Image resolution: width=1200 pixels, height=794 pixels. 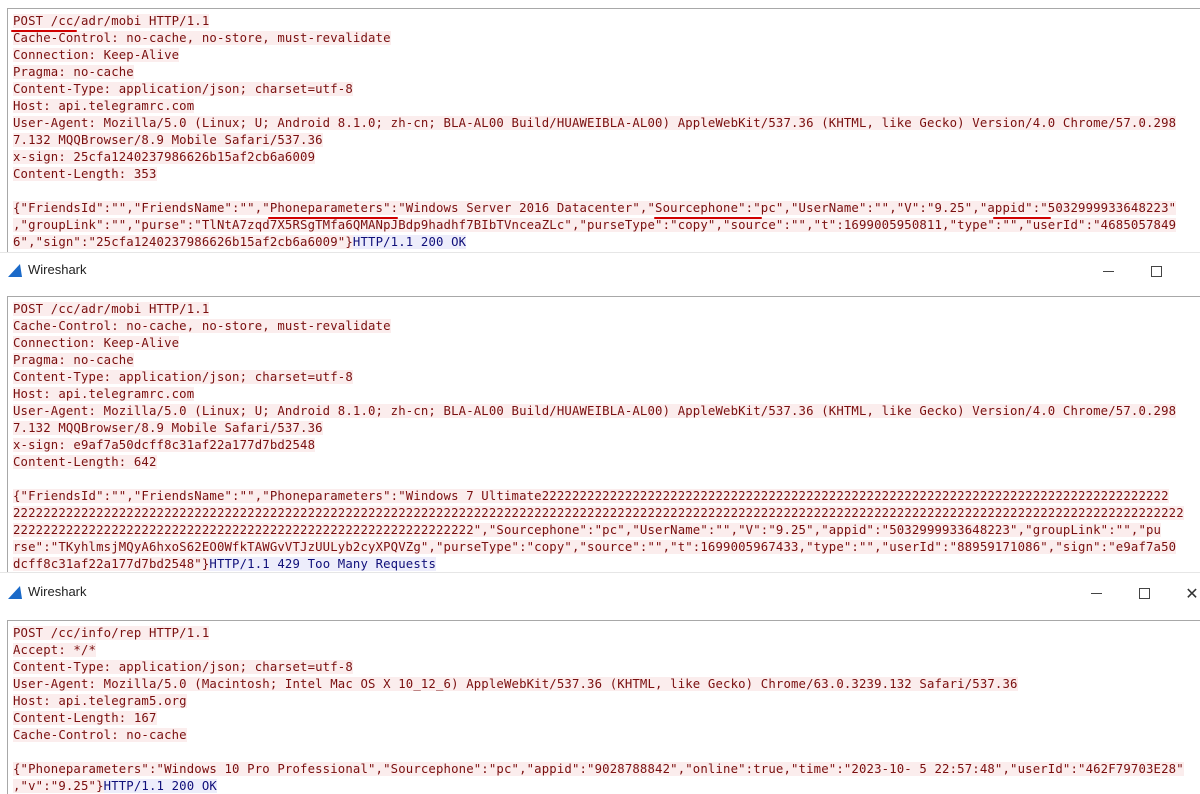 I want to click on request-line: Accept: */*, so click(x=55, y=650).